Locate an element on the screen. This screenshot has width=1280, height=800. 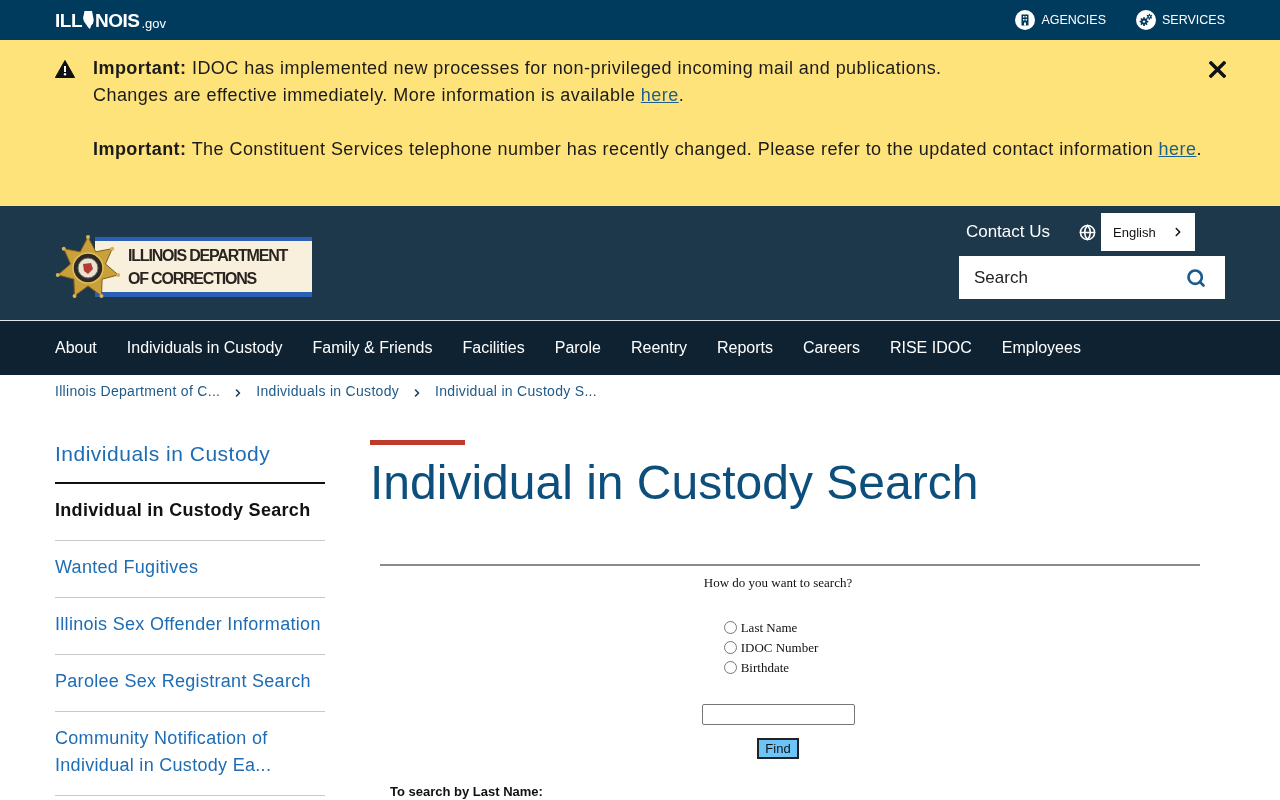
radio-label: IDOC Number is located at coordinates (779, 648).